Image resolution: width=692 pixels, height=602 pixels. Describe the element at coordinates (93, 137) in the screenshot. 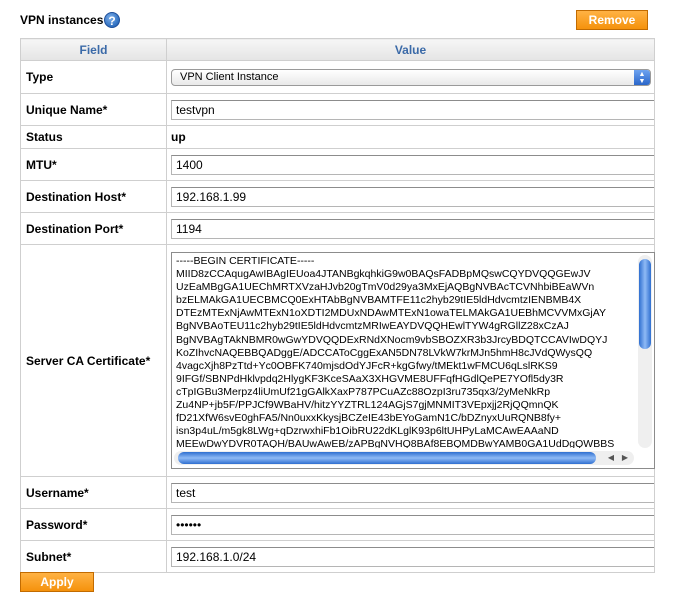

I see `status-label: Status` at that location.